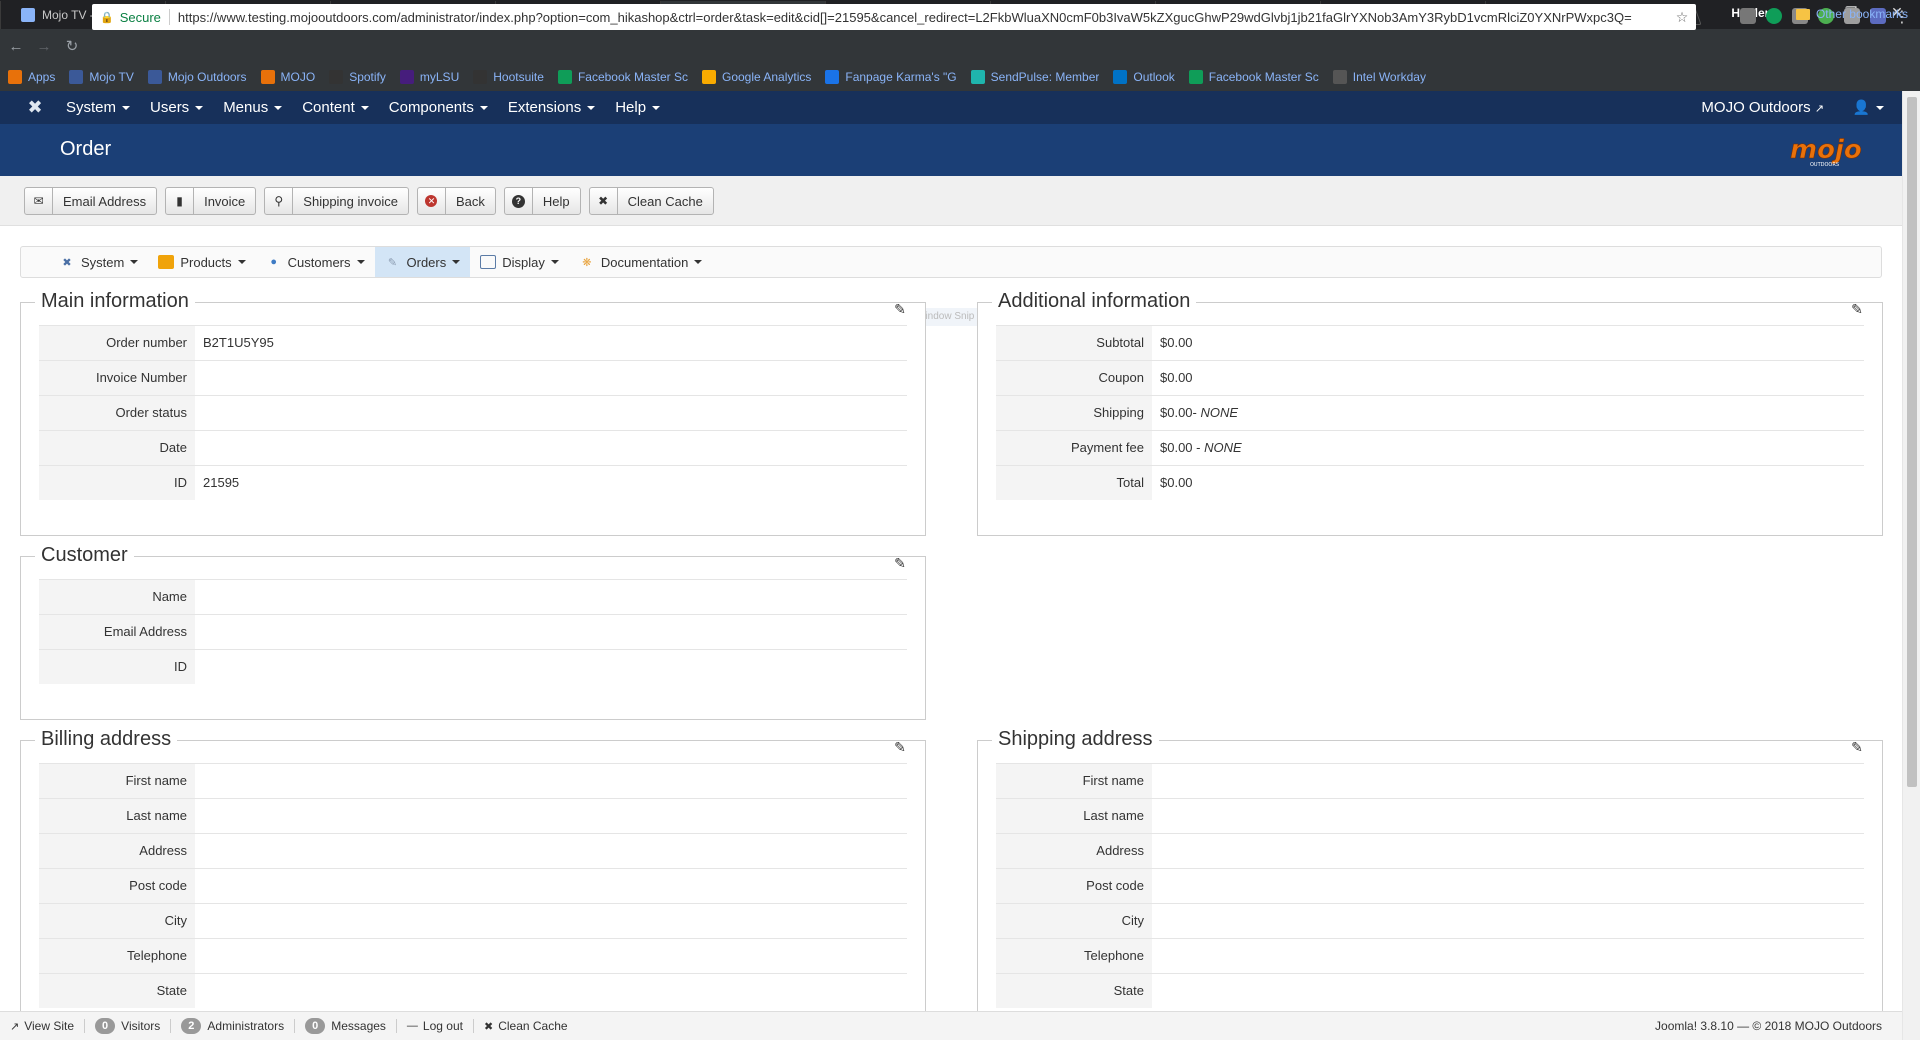 The width and height of the screenshot is (1920, 1040). I want to click on cancel-icon: ✕, so click(432, 201).